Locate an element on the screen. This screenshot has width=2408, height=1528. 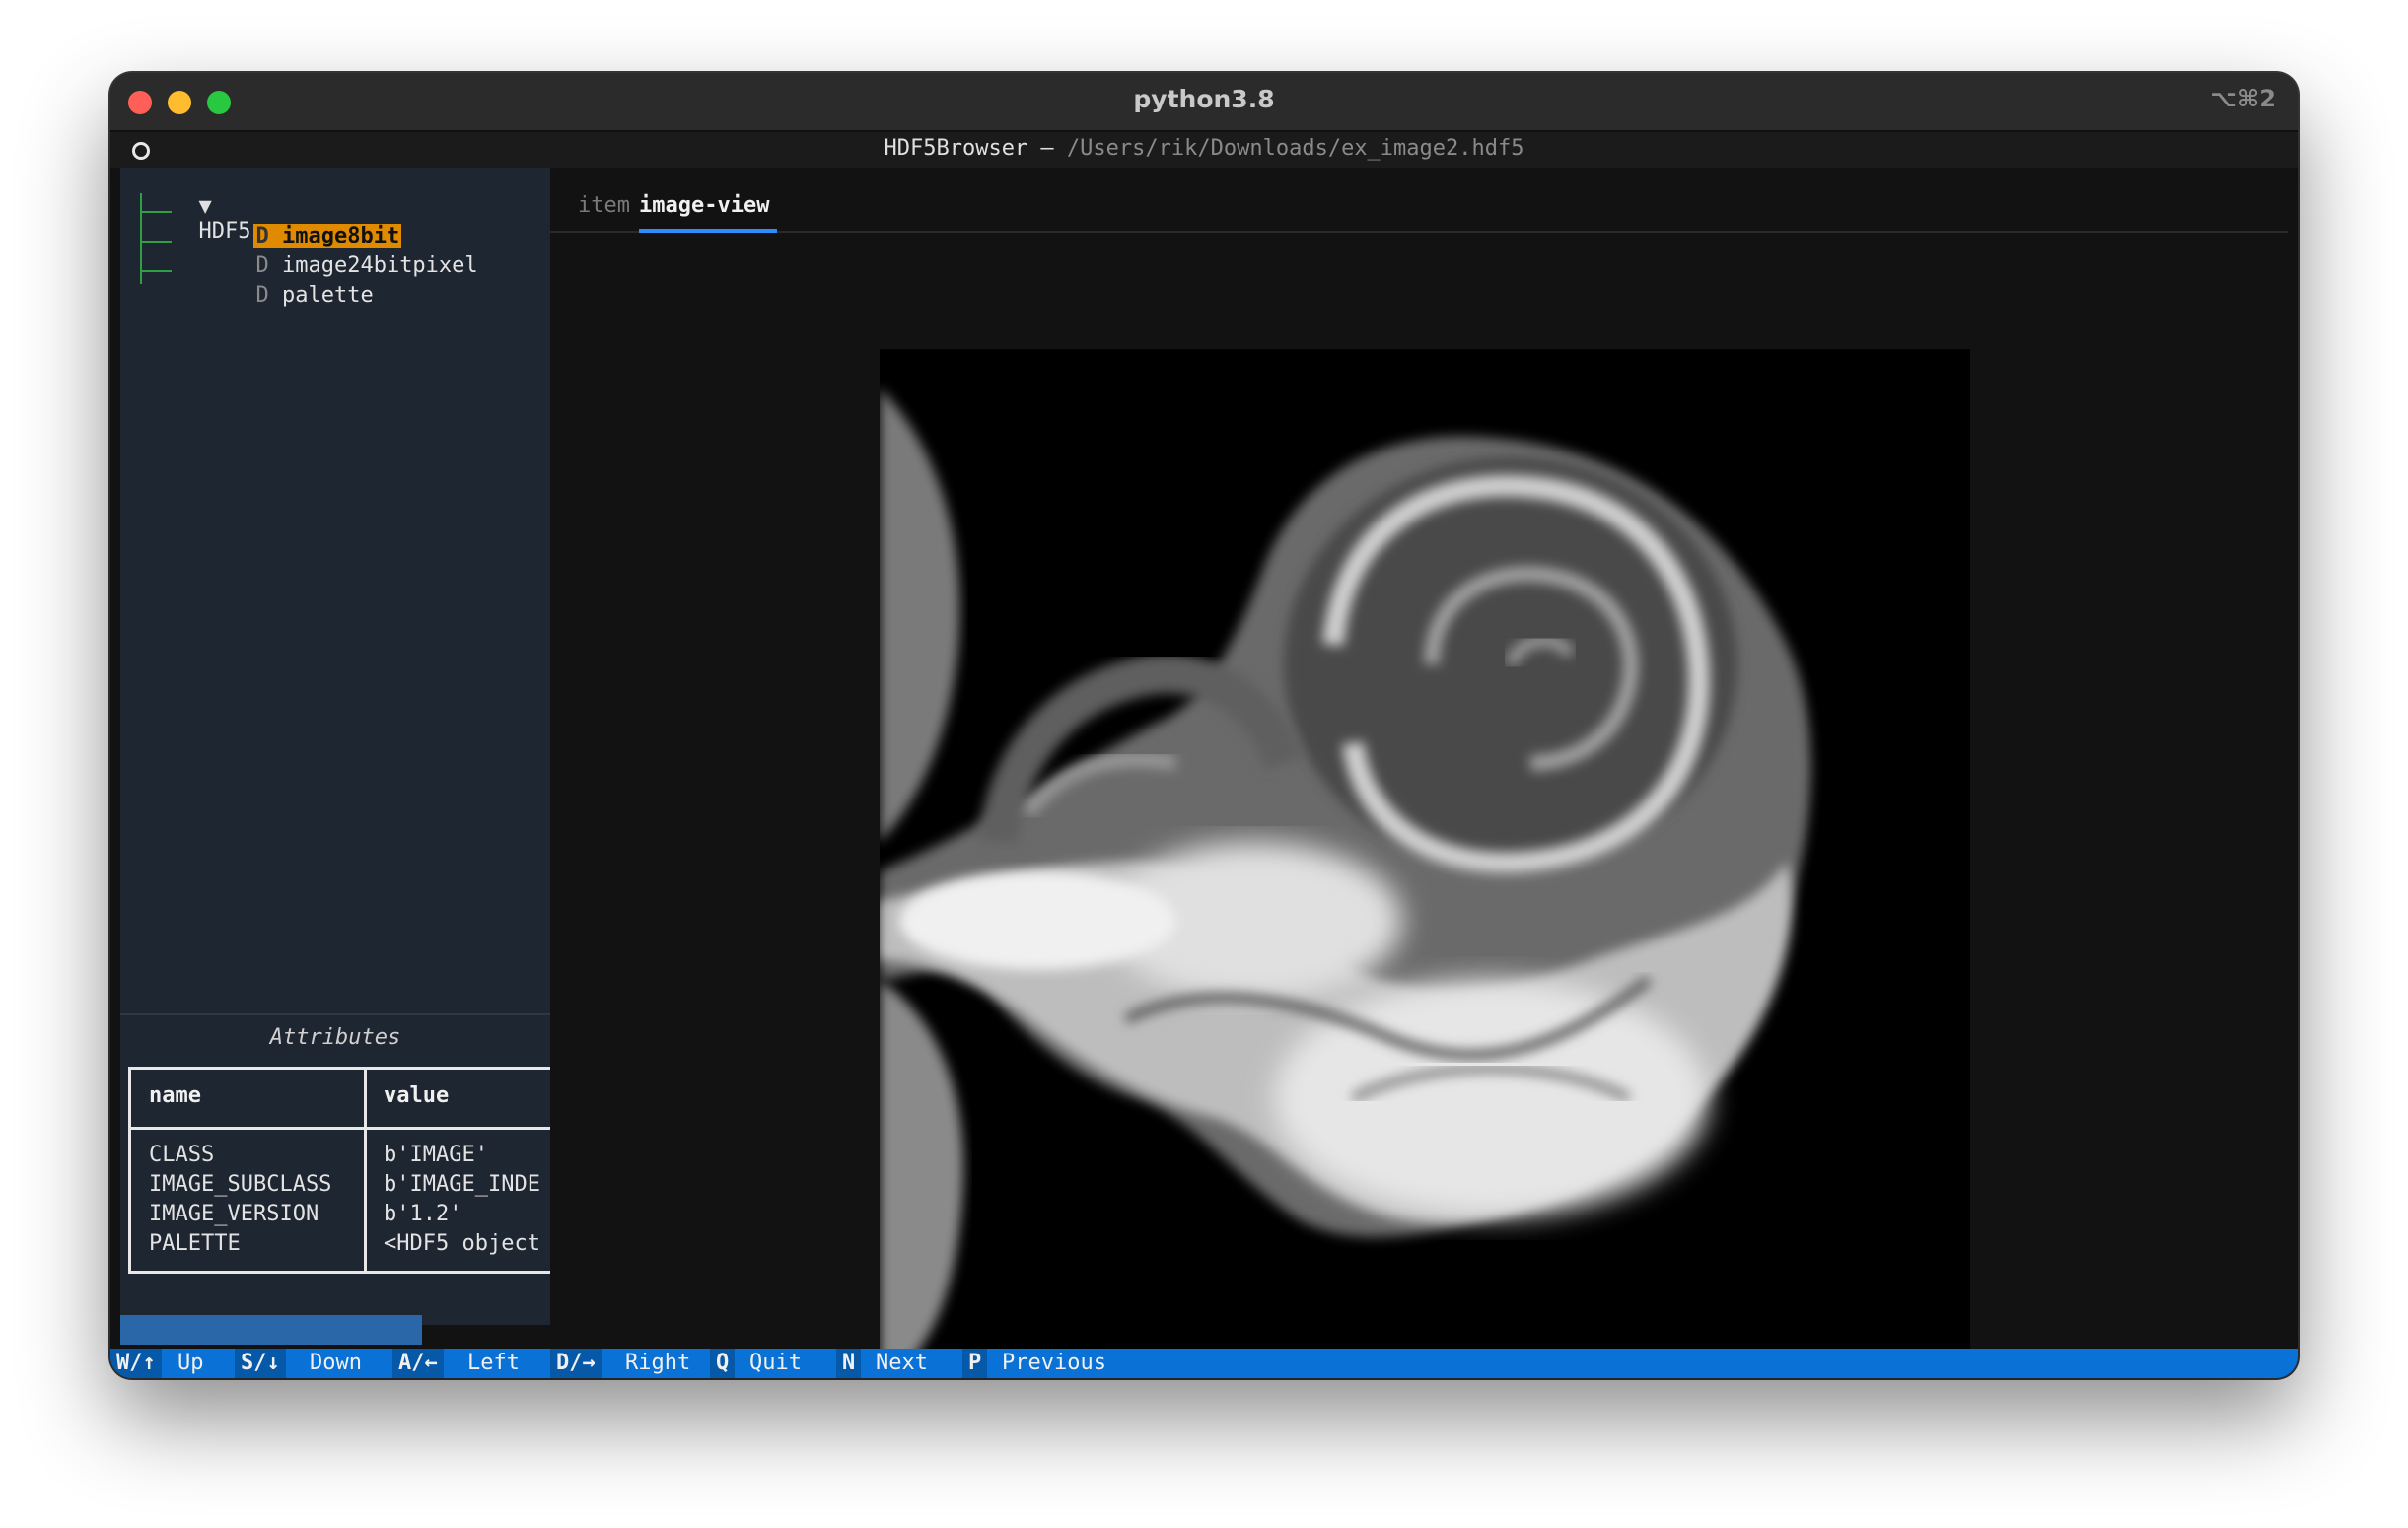
attr-value-cell: b'IMAGE_INDE is located at coordinates (462, 1185).